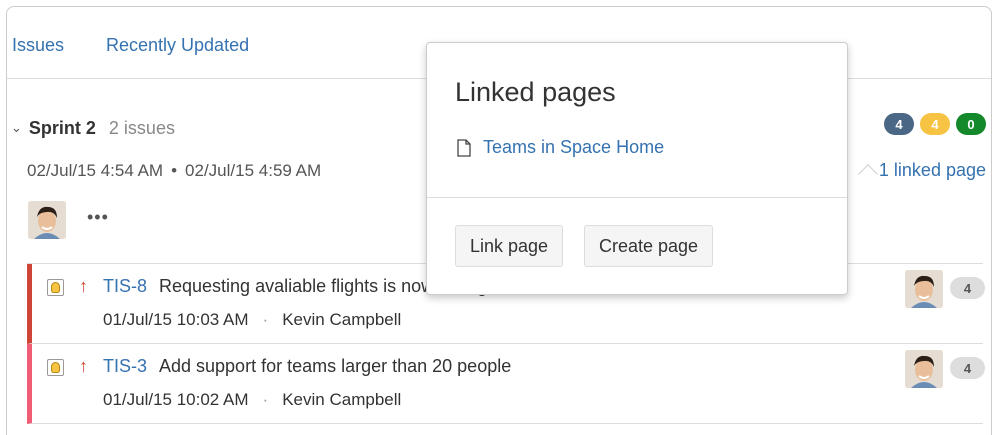 The image size is (998, 435). What do you see at coordinates (98, 217) in the screenshot?
I see `more-actions-button: •••` at bounding box center [98, 217].